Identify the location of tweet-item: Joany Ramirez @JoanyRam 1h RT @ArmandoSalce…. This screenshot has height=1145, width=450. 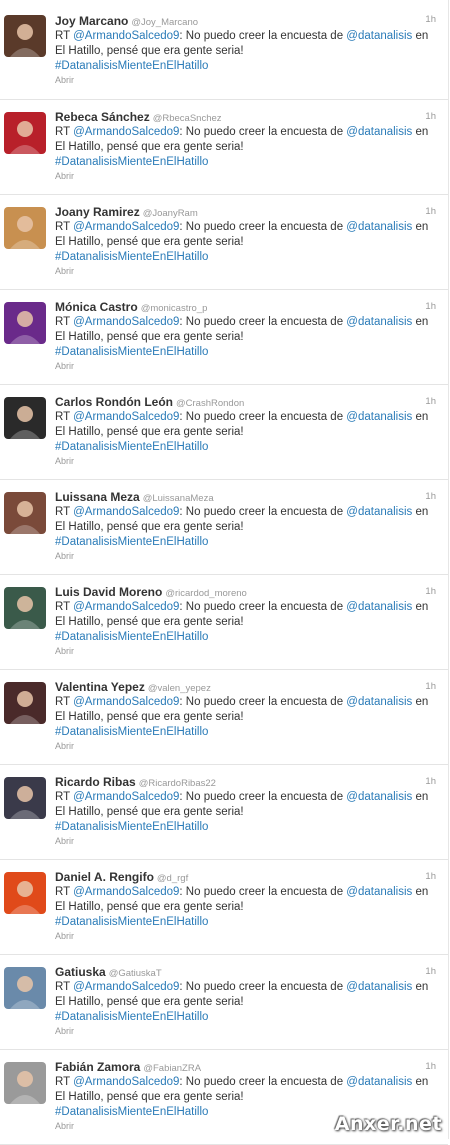
(224, 242).